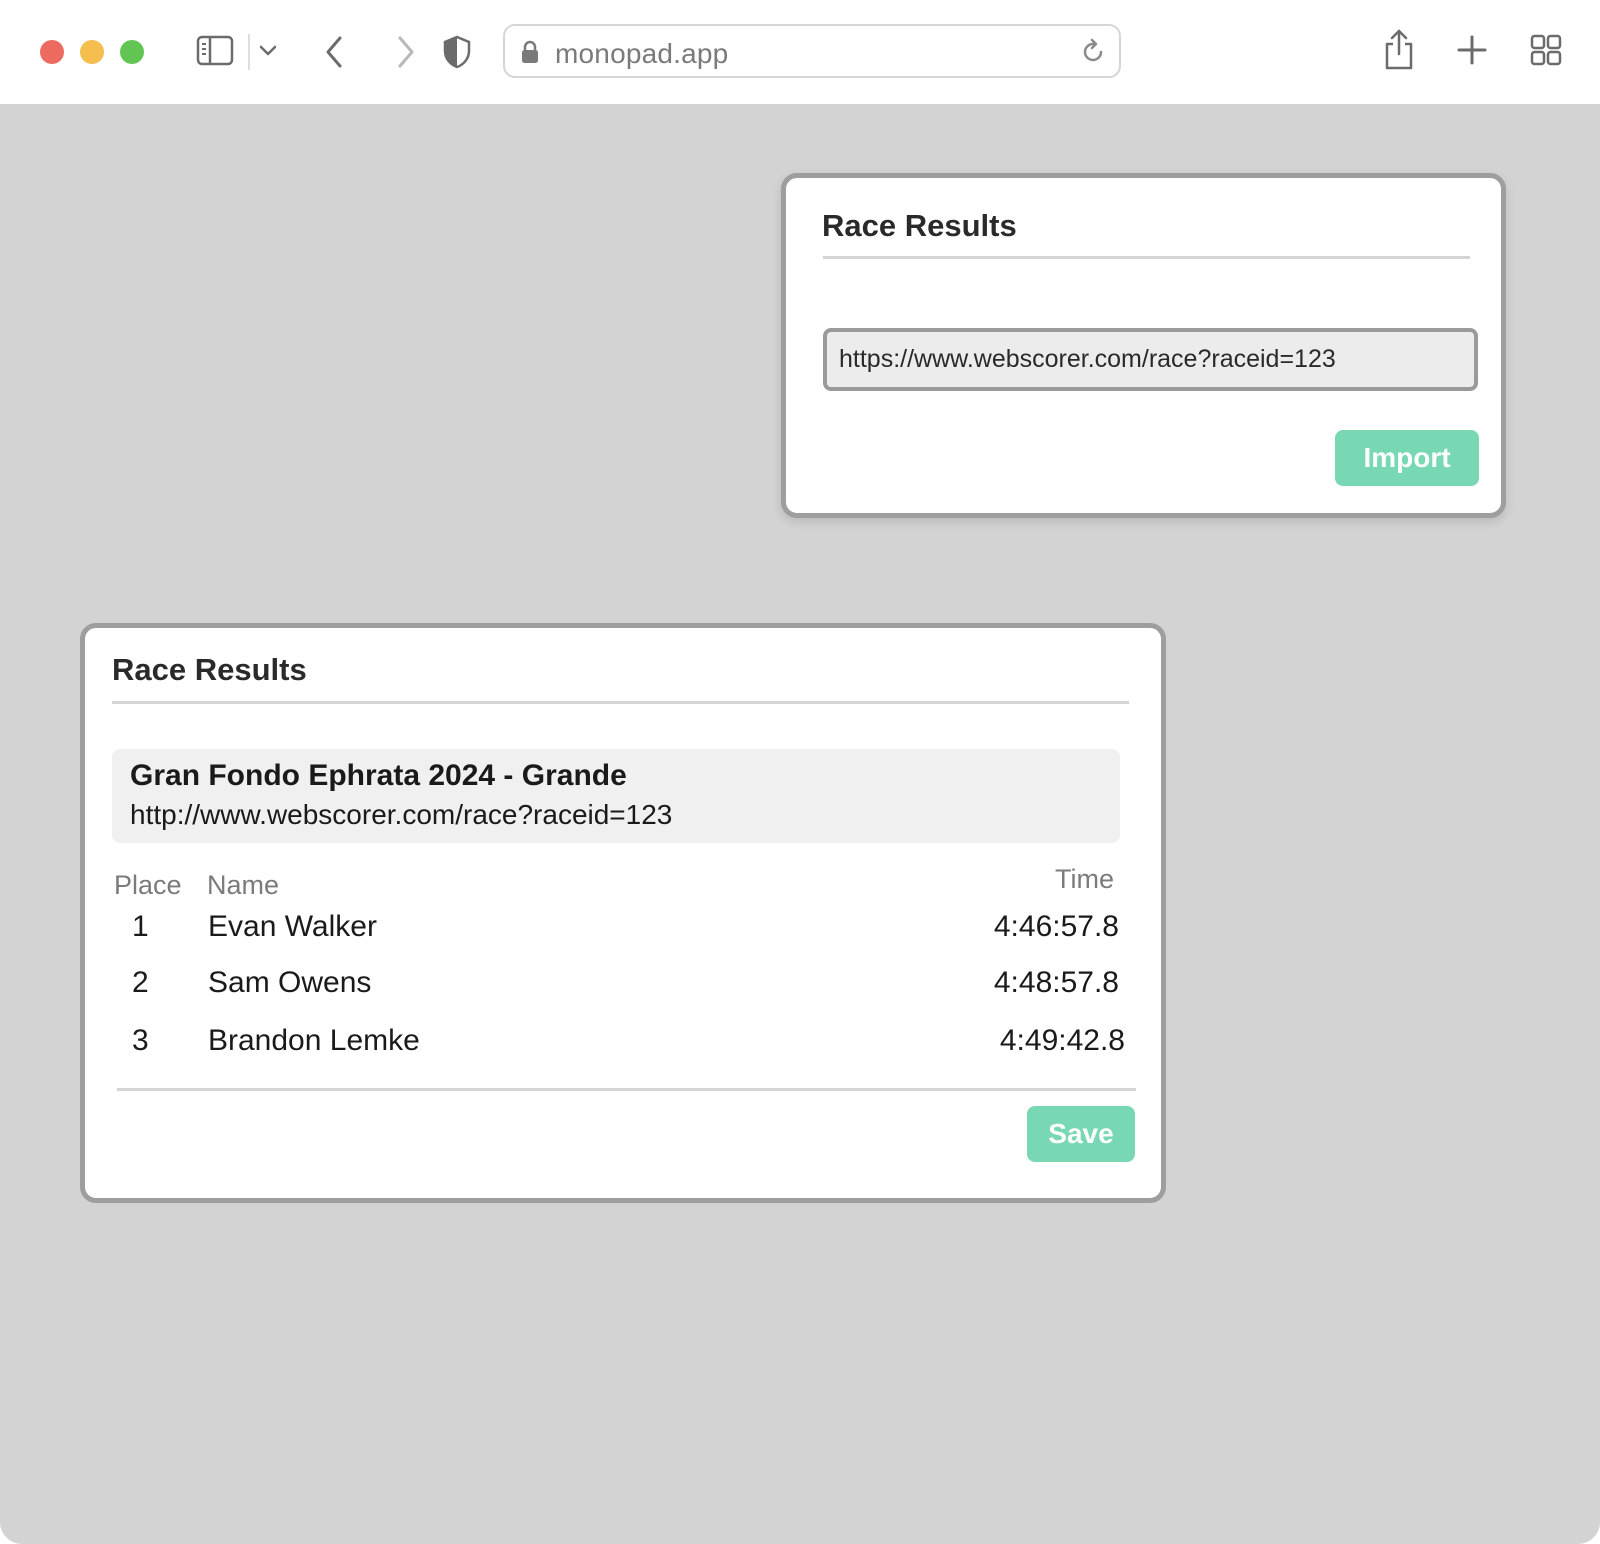  Describe the element at coordinates (1407, 458) in the screenshot. I see `import-button: Import` at that location.